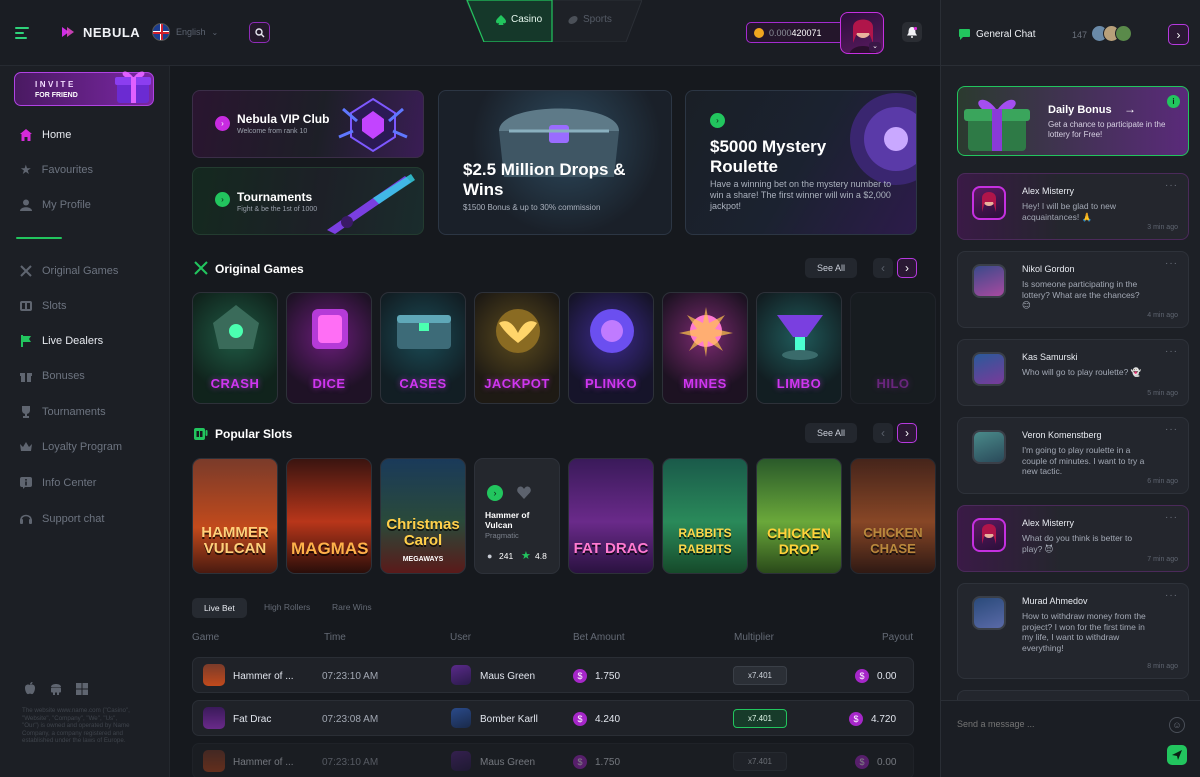 The width and height of the screenshot is (1200, 777). Describe the element at coordinates (590, 19) in the screenshot. I see `tab-sports: Sports` at that location.